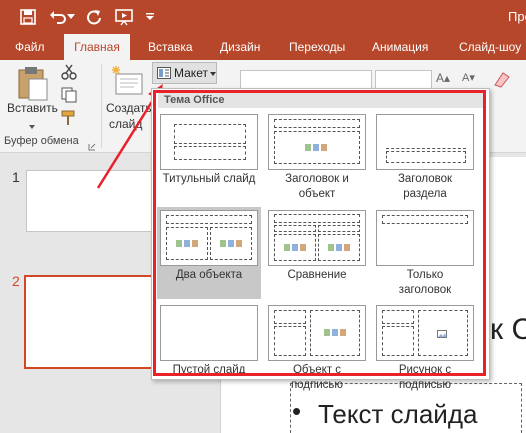 Image resolution: width=526 pixels, height=433 pixels. What do you see at coordinates (263, 17) in the screenshot?
I see `title-bar: Пре` at bounding box center [263, 17].